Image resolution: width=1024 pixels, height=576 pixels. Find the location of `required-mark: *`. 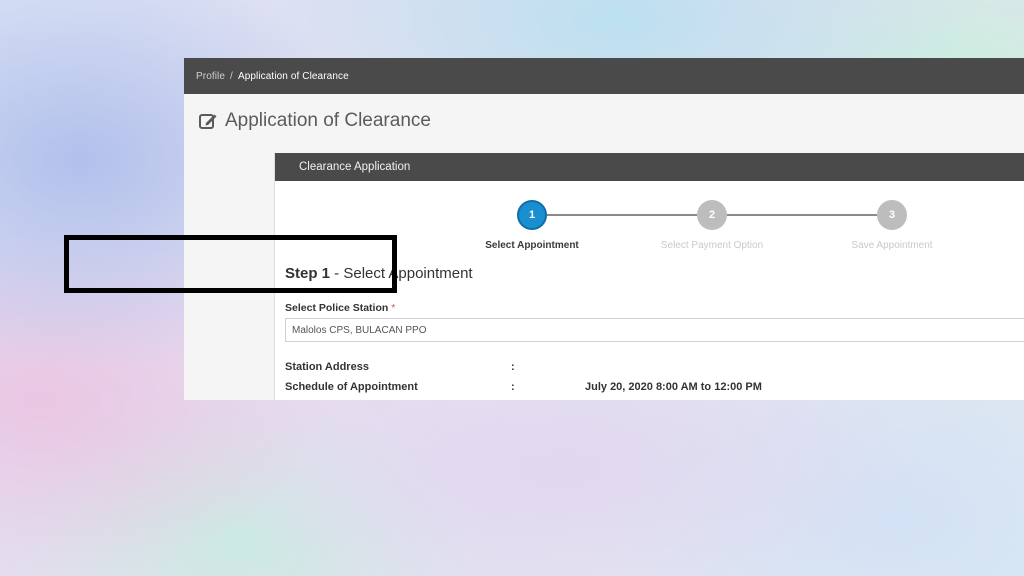

required-mark: * is located at coordinates (393, 308).